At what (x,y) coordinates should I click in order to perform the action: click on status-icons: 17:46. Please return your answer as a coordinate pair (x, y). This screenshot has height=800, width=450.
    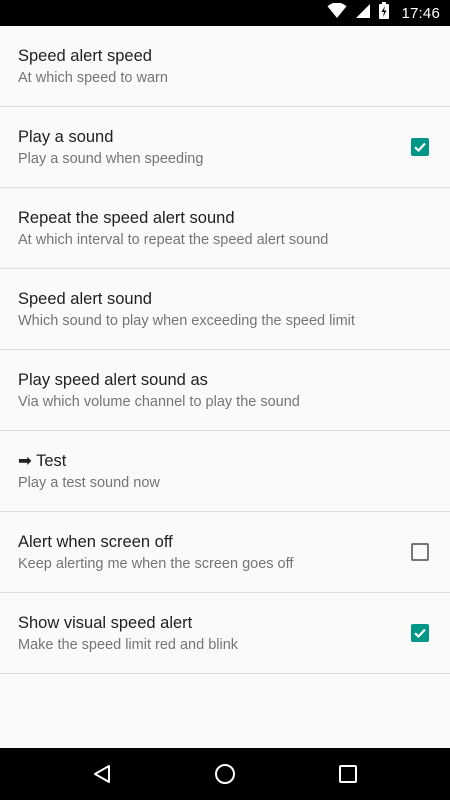
    Looking at the image, I should click on (383, 12).